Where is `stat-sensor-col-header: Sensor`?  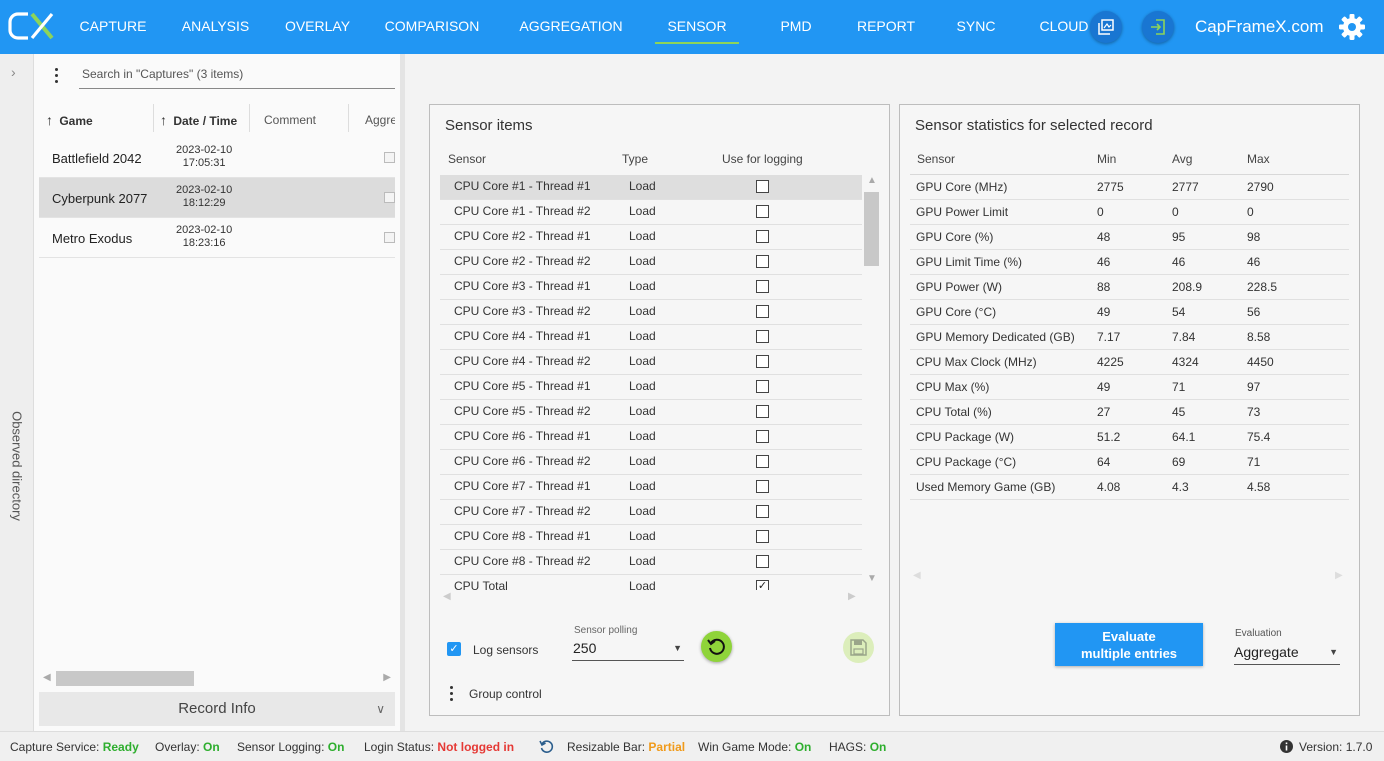 stat-sensor-col-header: Sensor is located at coordinates (936, 159).